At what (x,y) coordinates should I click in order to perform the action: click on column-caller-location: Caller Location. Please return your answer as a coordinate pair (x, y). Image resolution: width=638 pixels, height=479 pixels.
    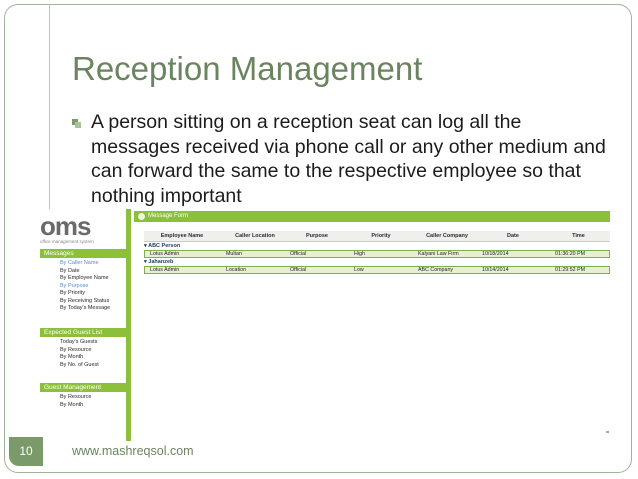
    Looking at the image, I should click on (255, 236).